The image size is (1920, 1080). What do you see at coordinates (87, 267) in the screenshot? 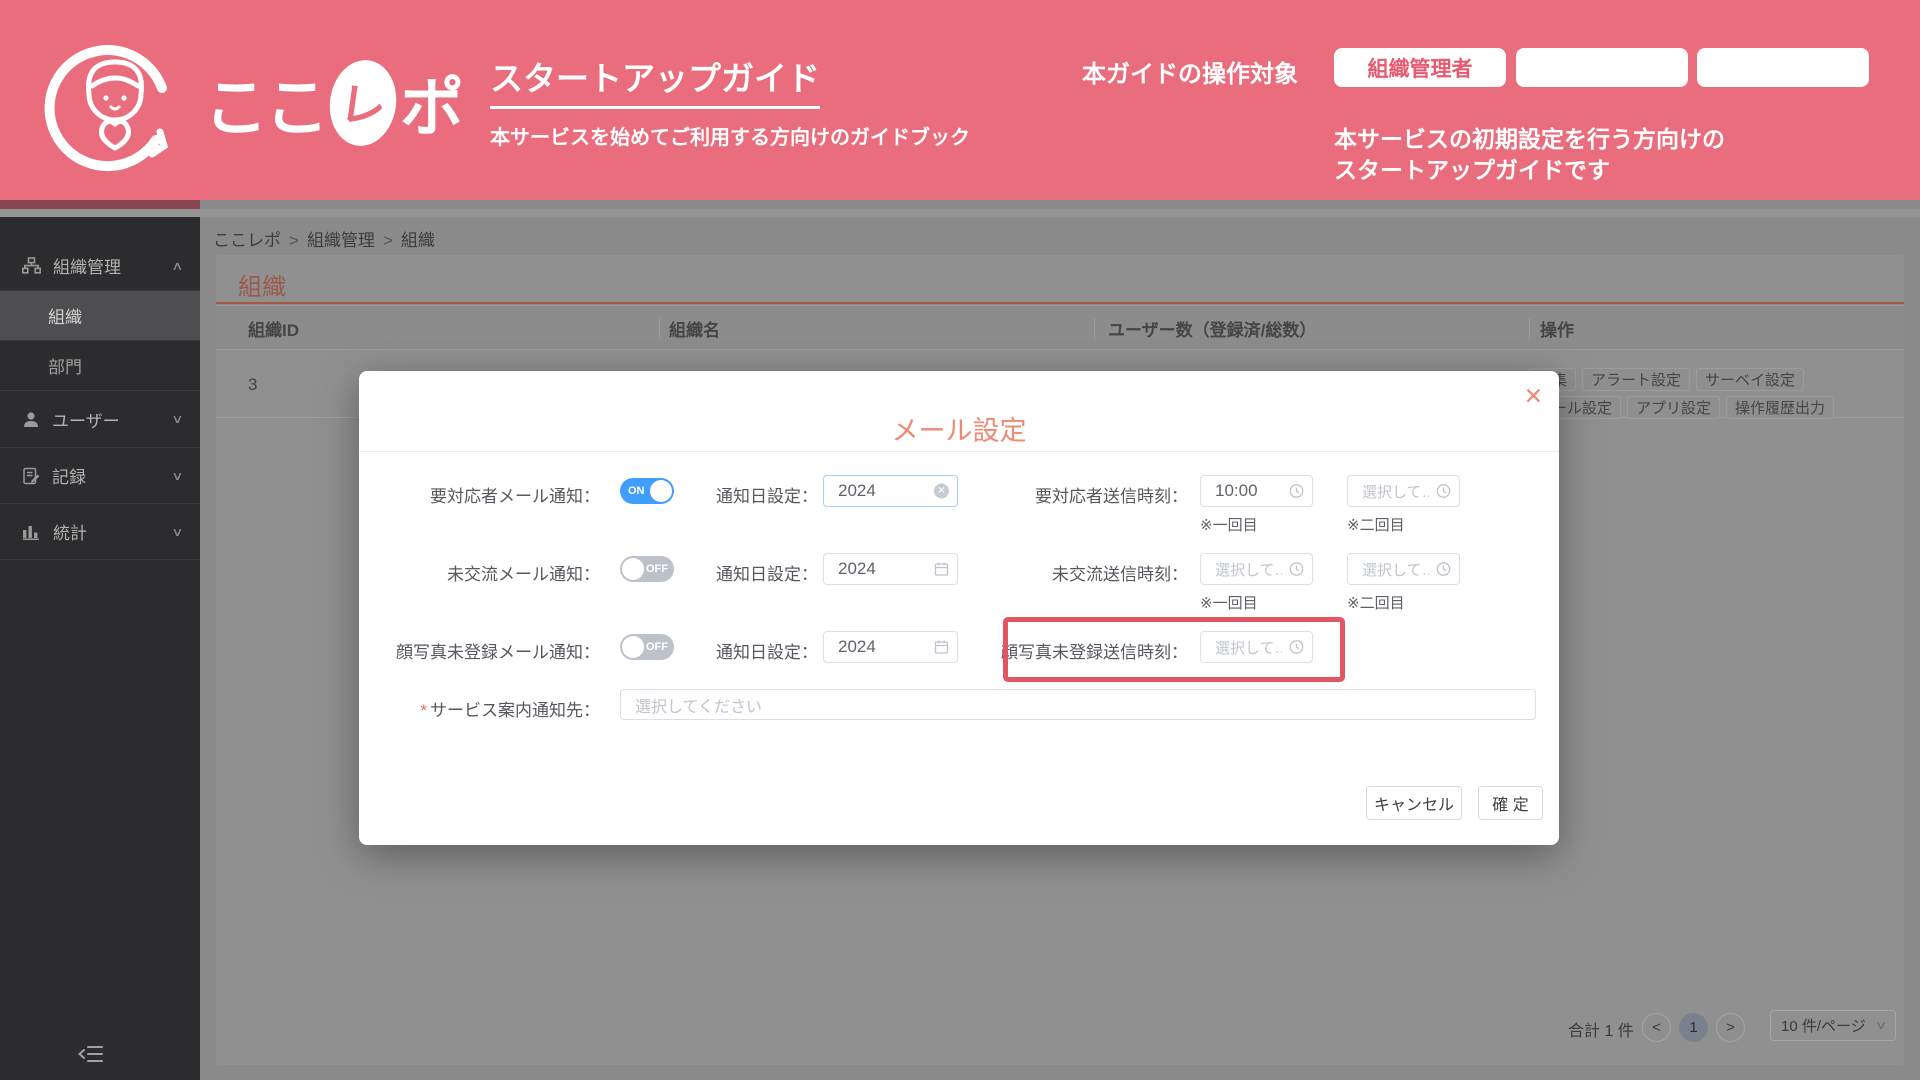
I see `sidebar-item-label: 組織管理` at bounding box center [87, 267].